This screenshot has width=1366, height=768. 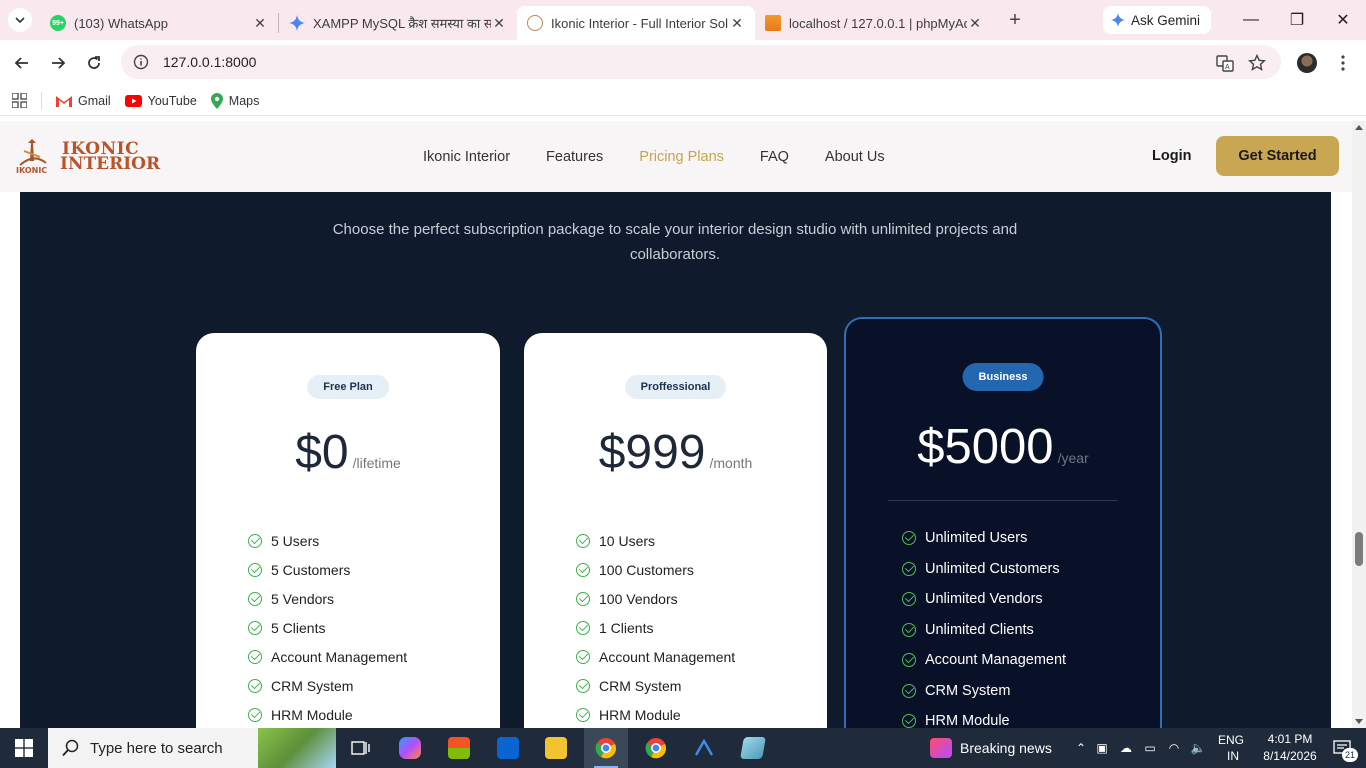 I want to click on start-button, so click(x=24, y=748).